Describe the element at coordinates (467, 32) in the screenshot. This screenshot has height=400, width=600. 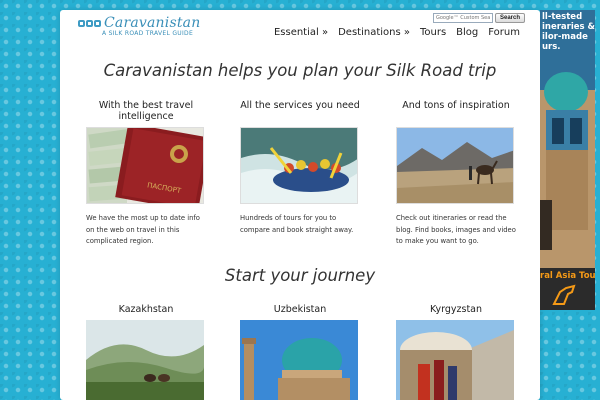
I see `nav-item-blog: Blog` at that location.